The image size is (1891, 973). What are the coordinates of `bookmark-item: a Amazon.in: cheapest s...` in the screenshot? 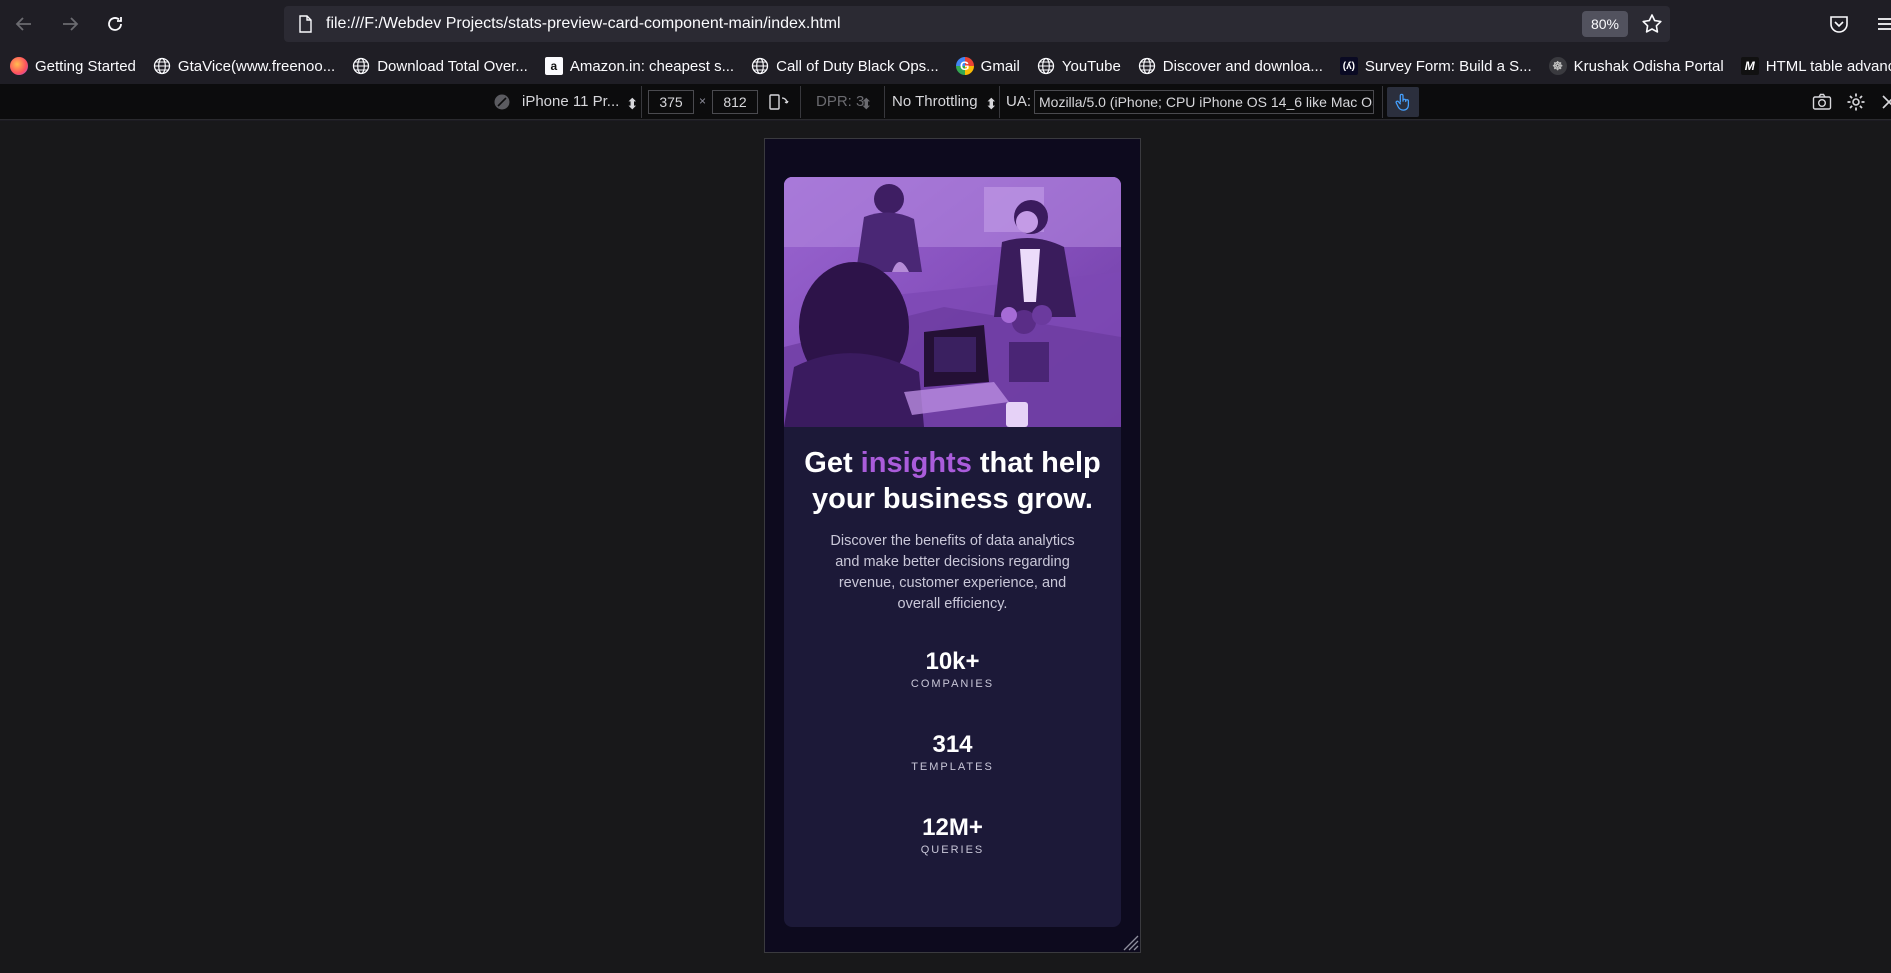 It's located at (639, 66).